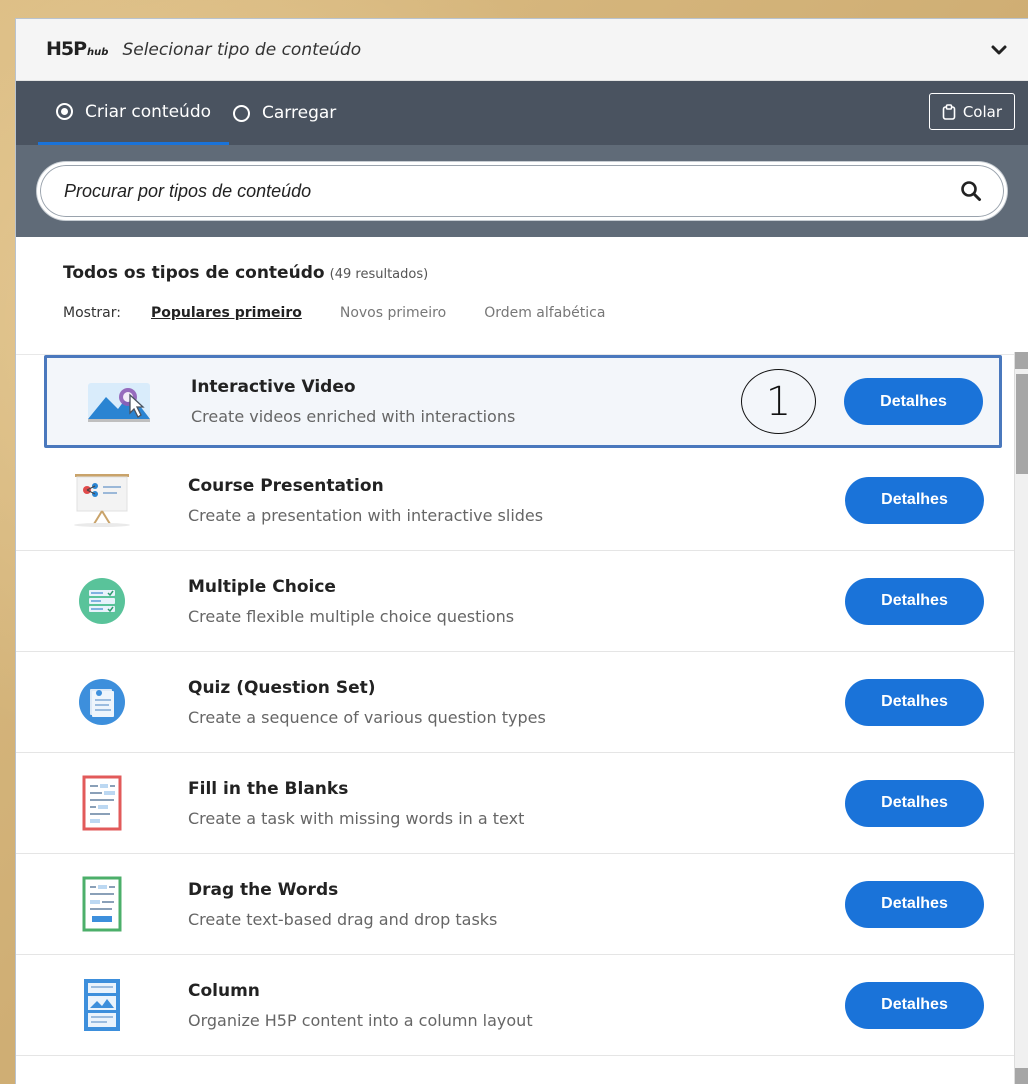 Image resolution: width=1028 pixels, height=1084 pixels. Describe the element at coordinates (379, 274) in the screenshot. I see `result-count: (49 resultados)` at that location.